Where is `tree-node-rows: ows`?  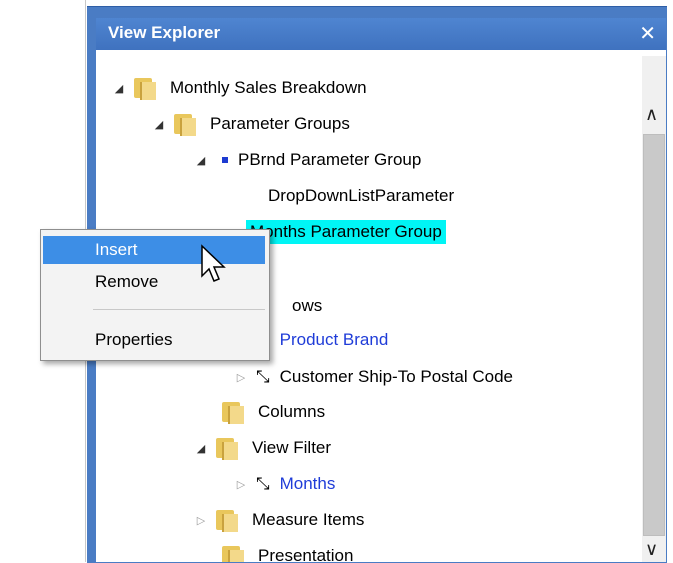 tree-node-rows: ows is located at coordinates (307, 306).